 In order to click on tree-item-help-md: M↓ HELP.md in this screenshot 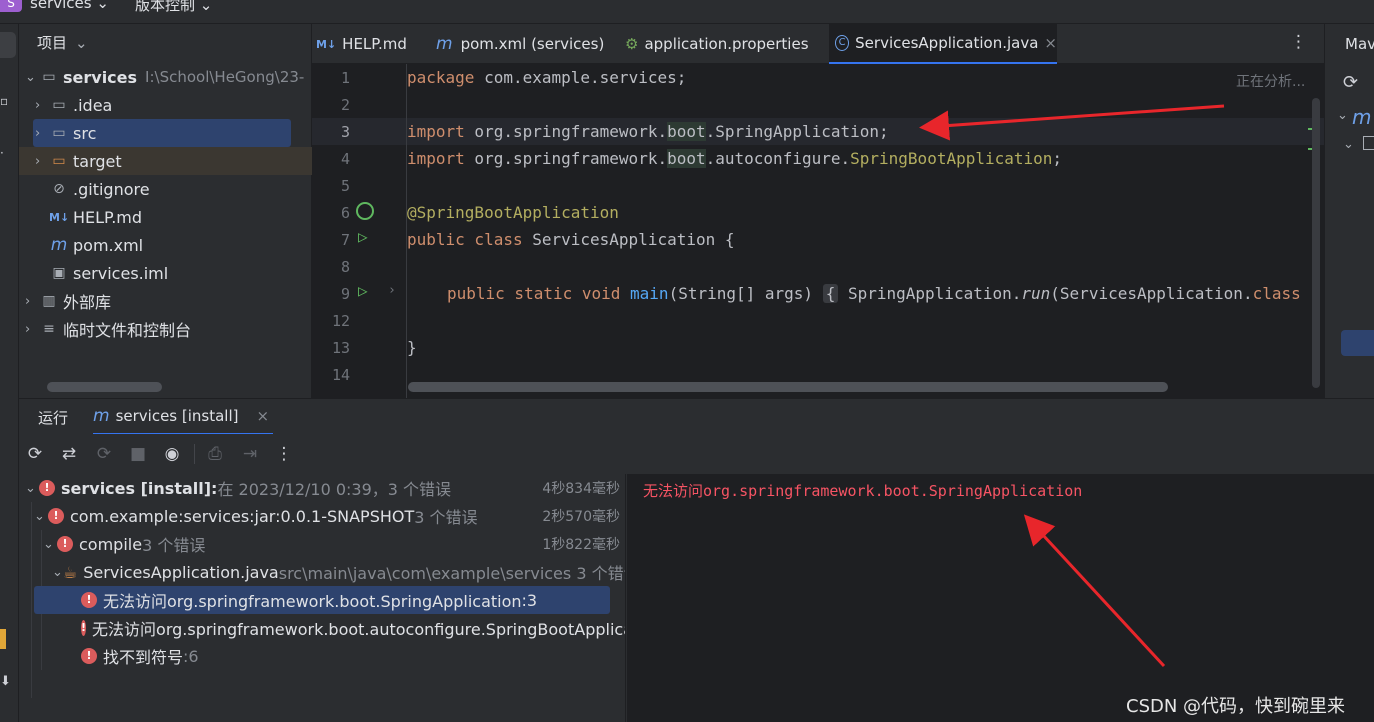, I will do `click(165, 217)`.